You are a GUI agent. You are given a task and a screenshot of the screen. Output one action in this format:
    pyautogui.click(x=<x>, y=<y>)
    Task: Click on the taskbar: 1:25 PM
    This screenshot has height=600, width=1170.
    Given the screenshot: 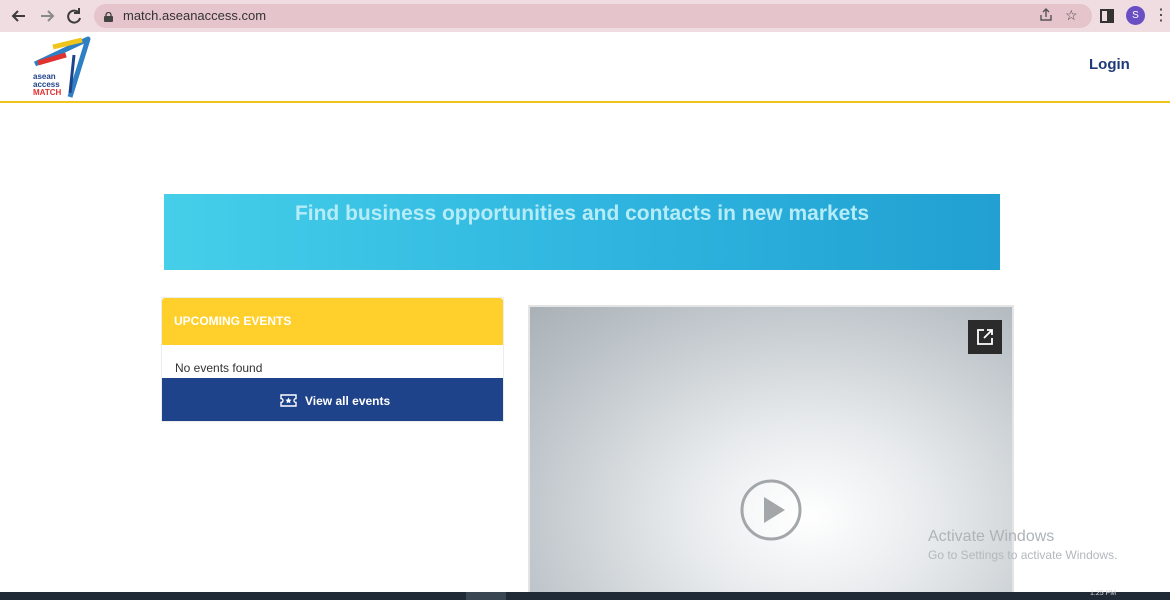 What is the action you would take?
    pyautogui.click(x=585, y=595)
    